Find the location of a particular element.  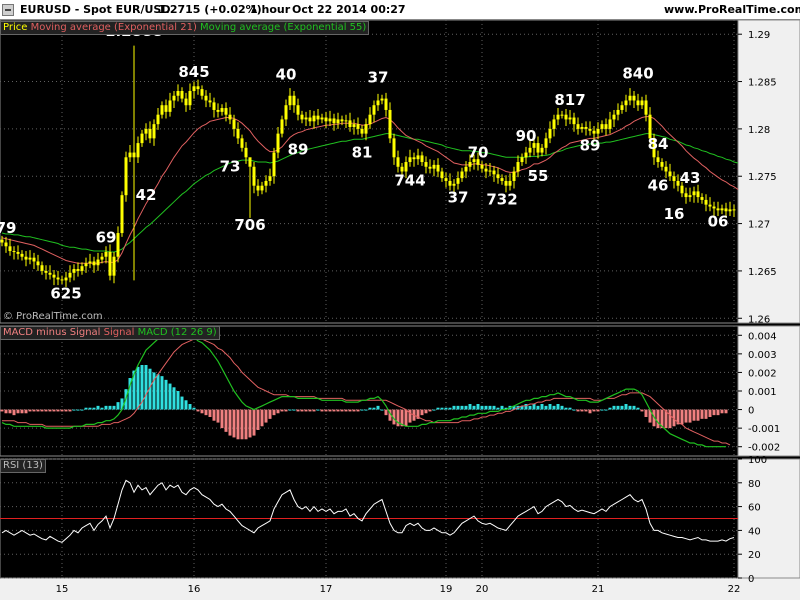

x-tick-label: 20 is located at coordinates (482, 589).